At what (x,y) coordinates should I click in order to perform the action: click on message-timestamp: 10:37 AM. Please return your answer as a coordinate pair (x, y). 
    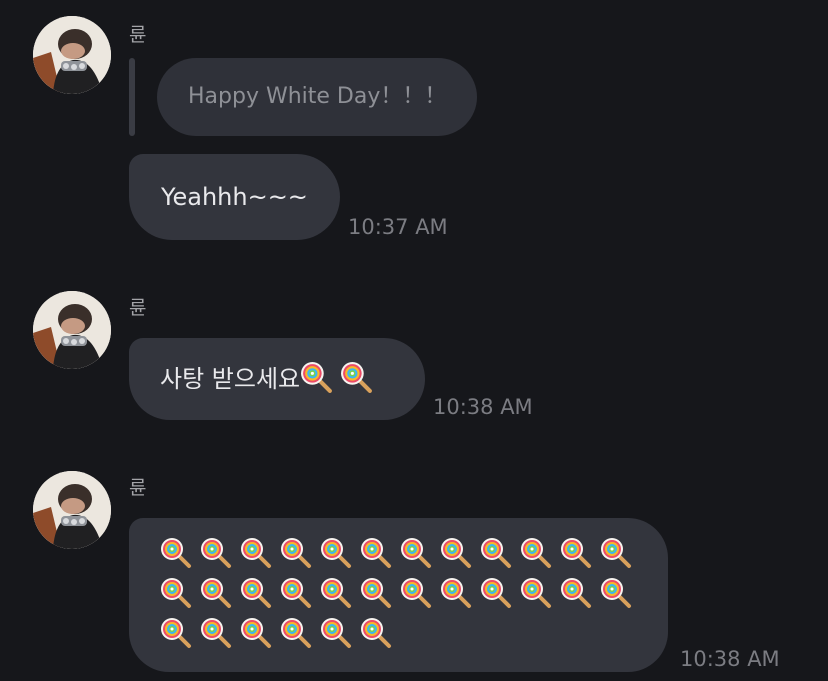
    Looking at the image, I should click on (398, 227).